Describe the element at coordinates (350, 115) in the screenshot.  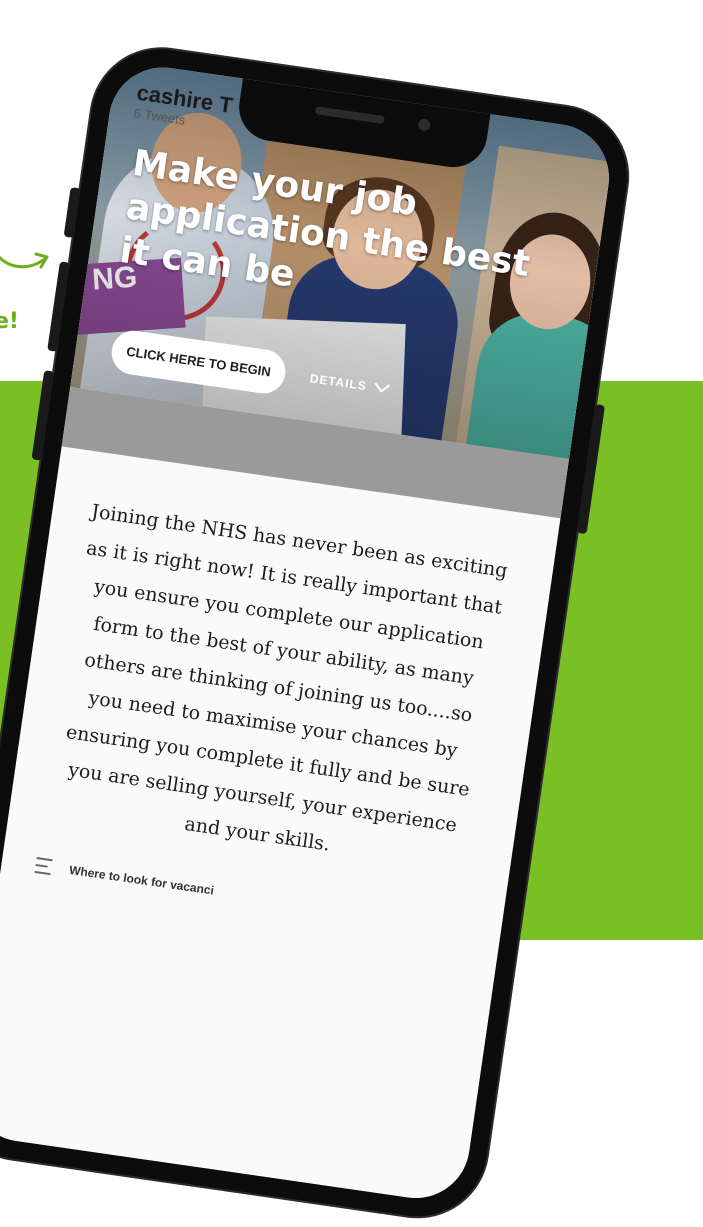
I see `speaker-grille` at that location.